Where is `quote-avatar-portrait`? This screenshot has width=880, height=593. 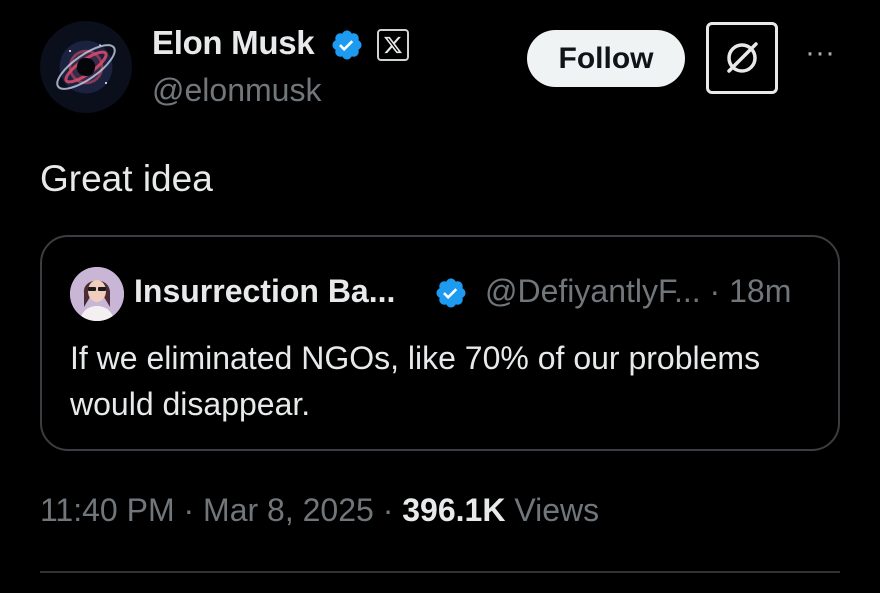
quote-avatar-portrait is located at coordinates (97, 294).